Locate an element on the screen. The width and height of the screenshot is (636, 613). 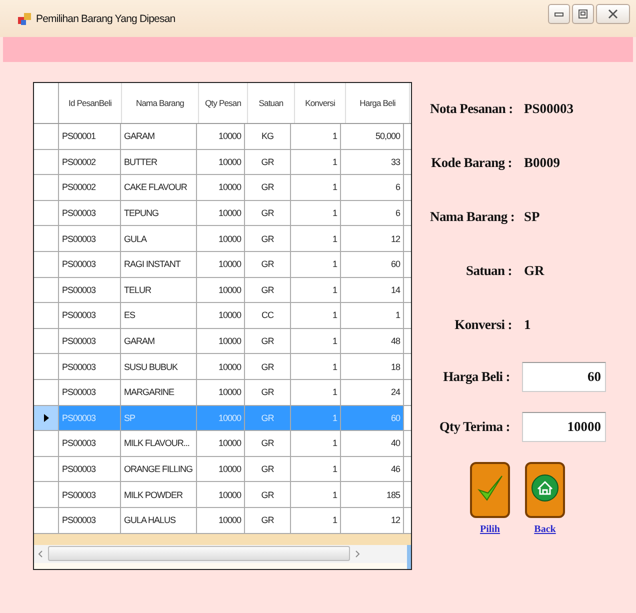
table-row: PS00003 TEPUNG 10000 GR 1 6 is located at coordinates (222, 213).